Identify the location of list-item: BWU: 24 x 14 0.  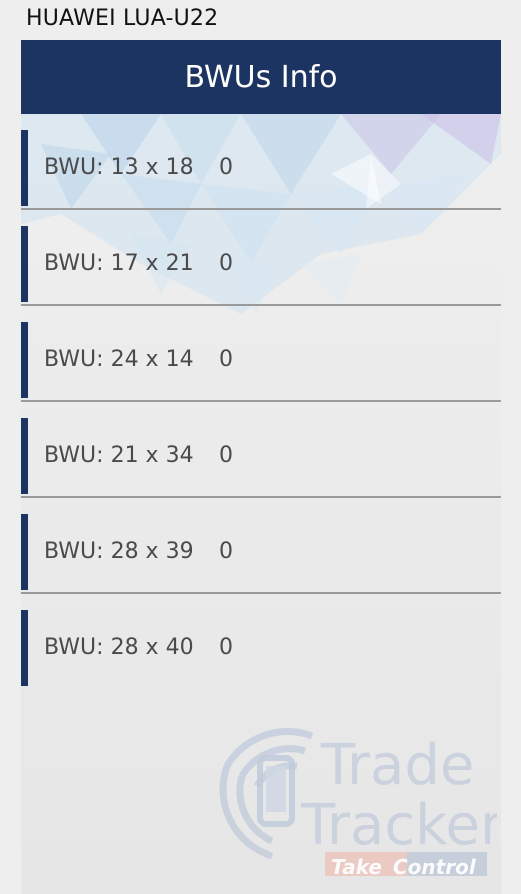
(261, 354).